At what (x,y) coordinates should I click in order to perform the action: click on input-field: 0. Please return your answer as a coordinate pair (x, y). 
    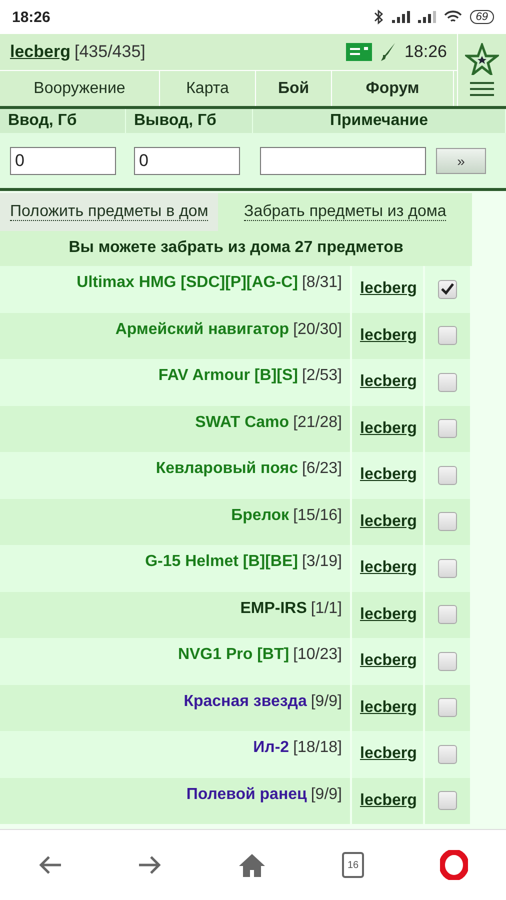
    Looking at the image, I should click on (63, 160).